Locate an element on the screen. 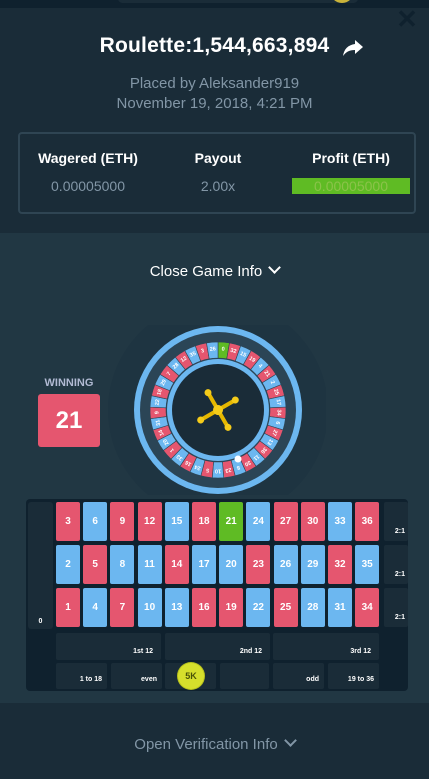 The width and height of the screenshot is (429, 779). wheel-pocket-label: 17 is located at coordinates (278, 402).